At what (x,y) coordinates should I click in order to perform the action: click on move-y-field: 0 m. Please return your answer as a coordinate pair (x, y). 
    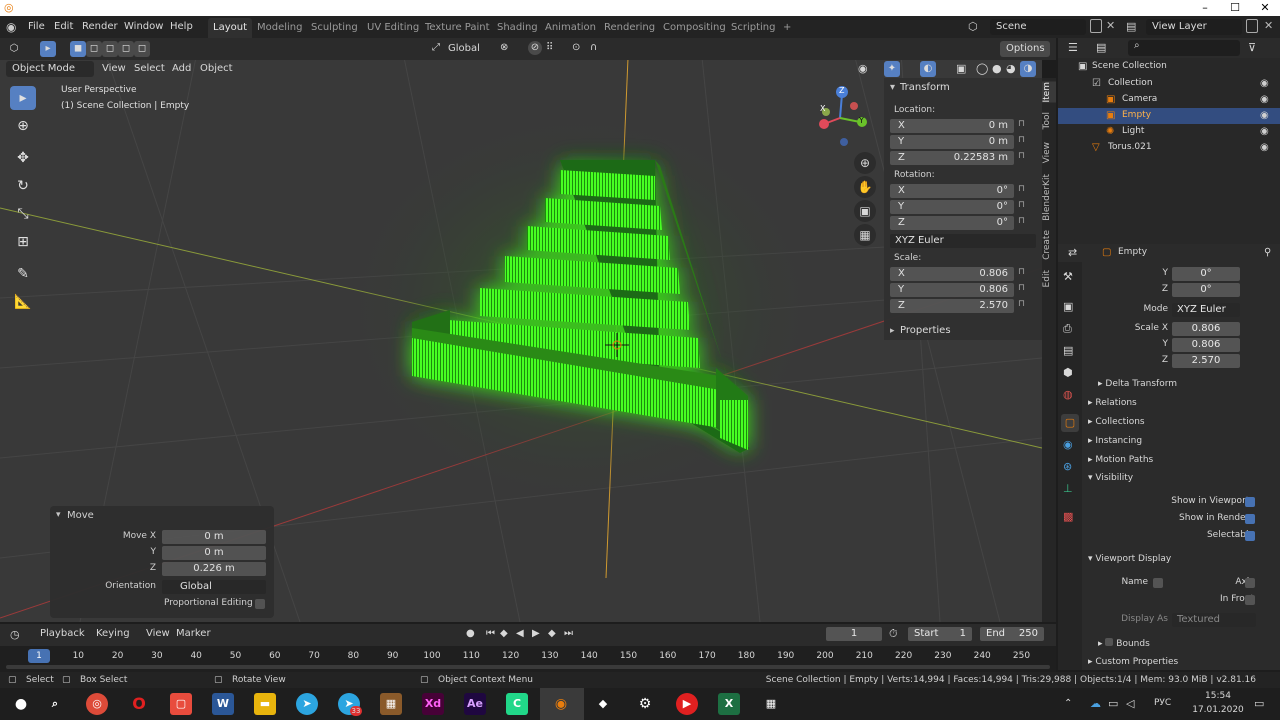
    Looking at the image, I should click on (214, 553).